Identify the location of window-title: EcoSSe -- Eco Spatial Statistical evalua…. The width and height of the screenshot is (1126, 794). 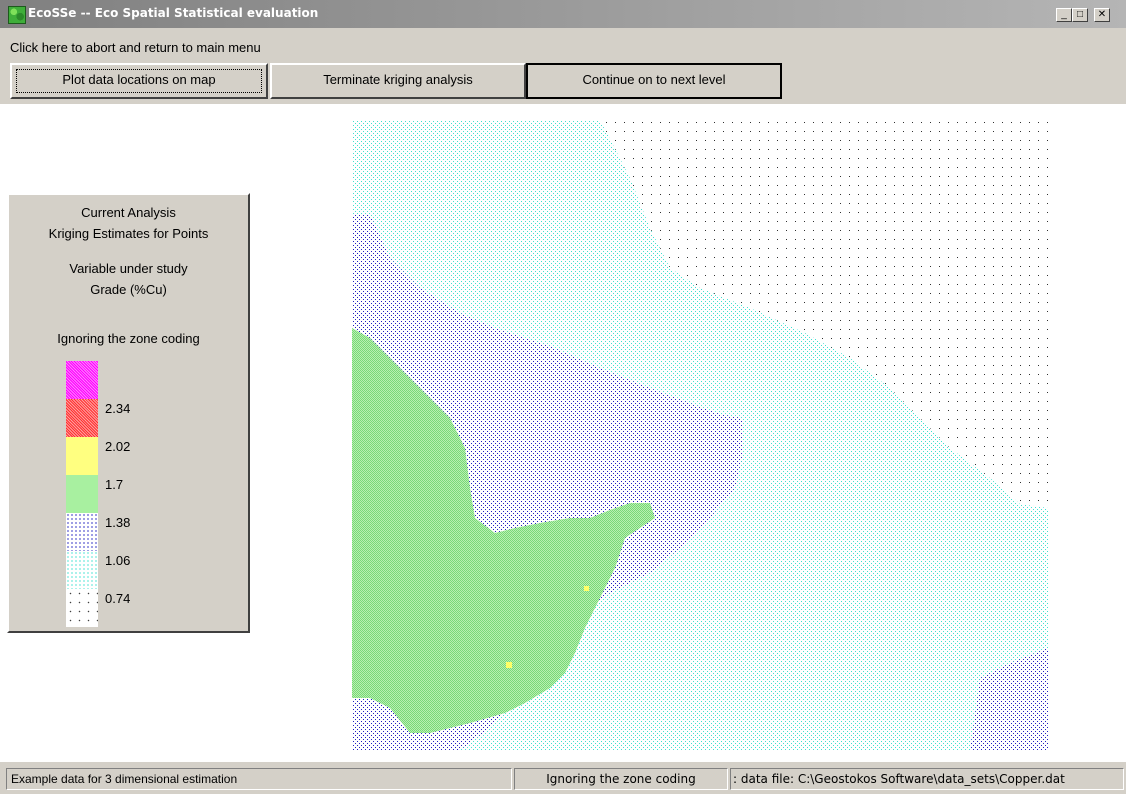
(173, 13).